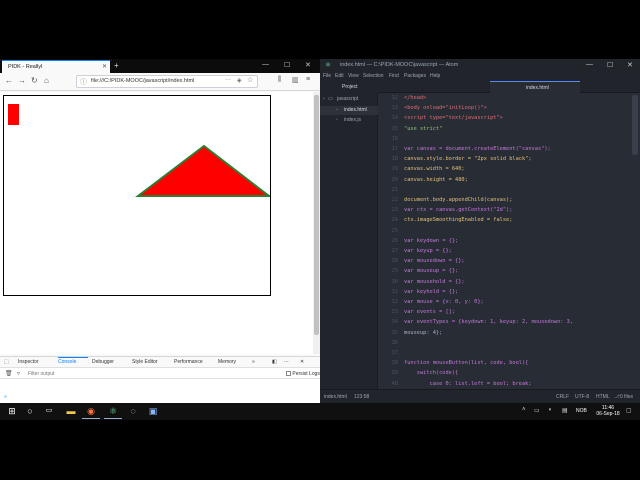 This screenshot has height=480, width=640. Describe the element at coordinates (239, 80) in the screenshot. I see `shield-icon: ◈` at that location.